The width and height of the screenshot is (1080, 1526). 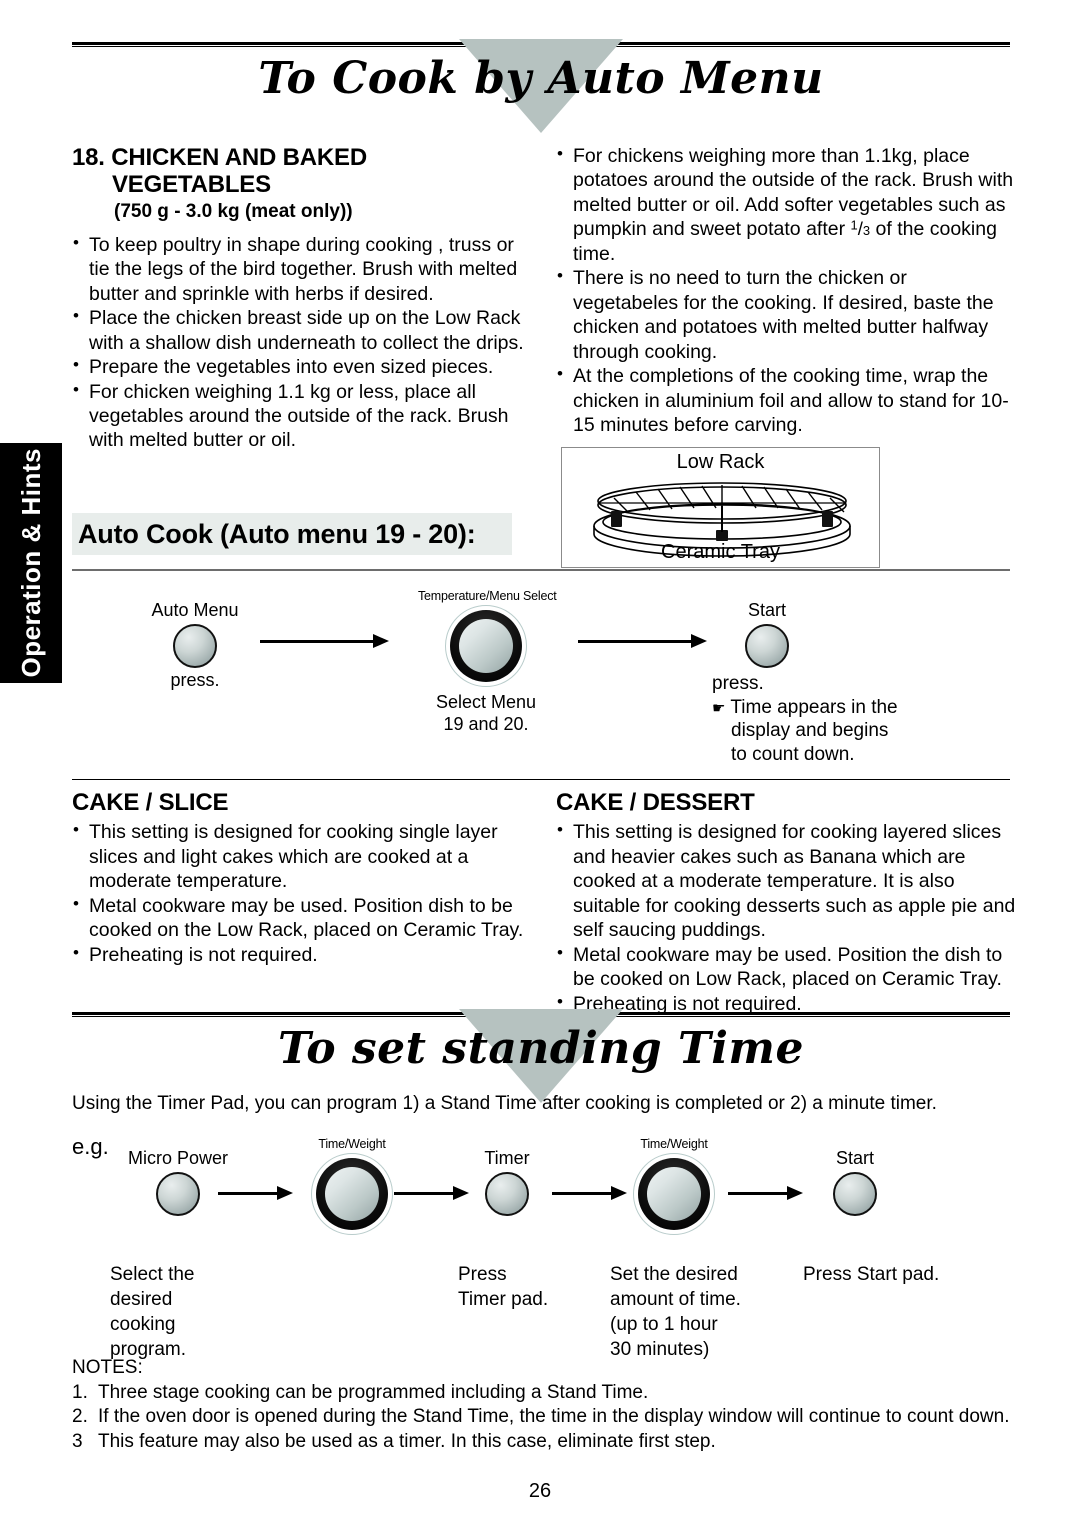 I want to click on auto-cook-heading: Auto Cook (Auto menu 19 - 20):, so click(x=292, y=534).